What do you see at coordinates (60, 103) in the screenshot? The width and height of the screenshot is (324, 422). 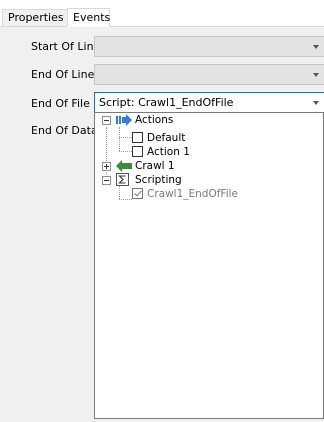 I see `end-of-file-label: End Of File` at bounding box center [60, 103].